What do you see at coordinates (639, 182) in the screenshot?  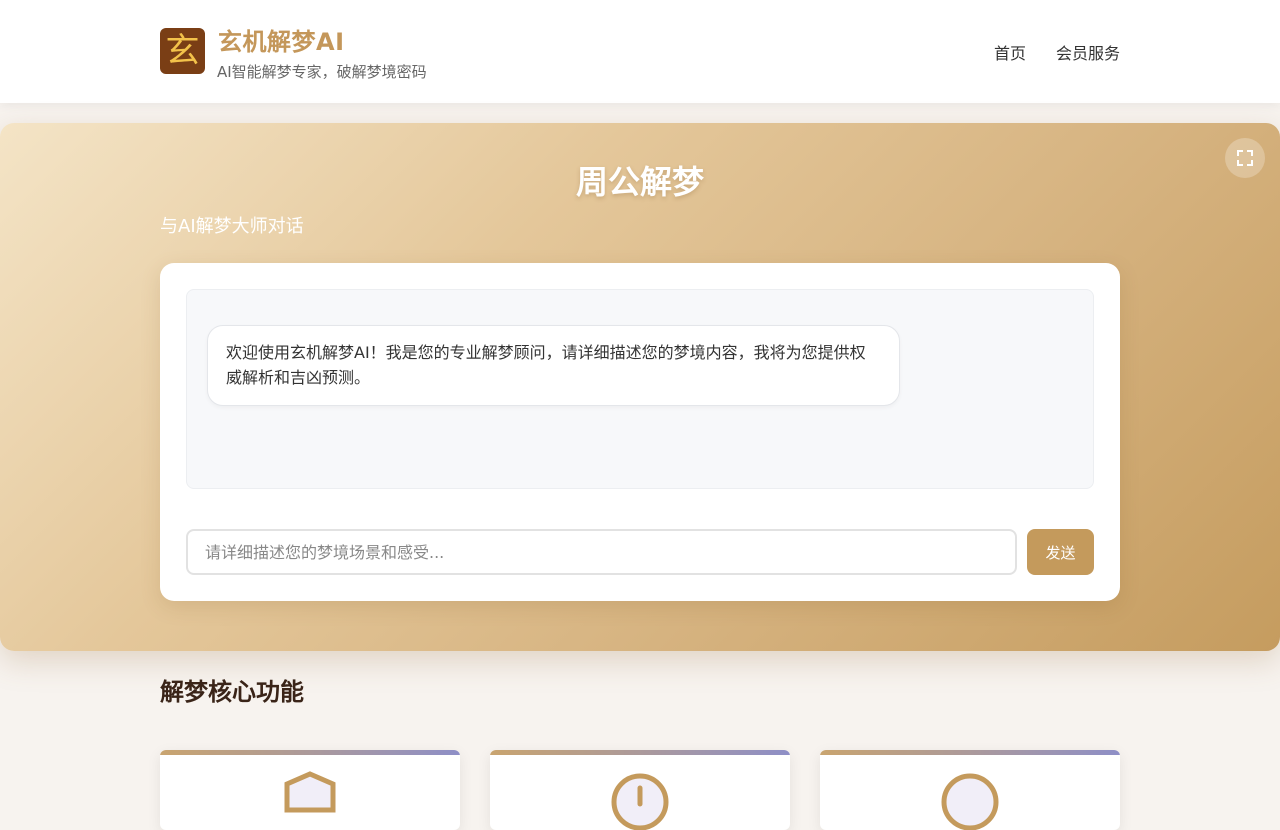 I see `hero-title: 周公解梦` at bounding box center [639, 182].